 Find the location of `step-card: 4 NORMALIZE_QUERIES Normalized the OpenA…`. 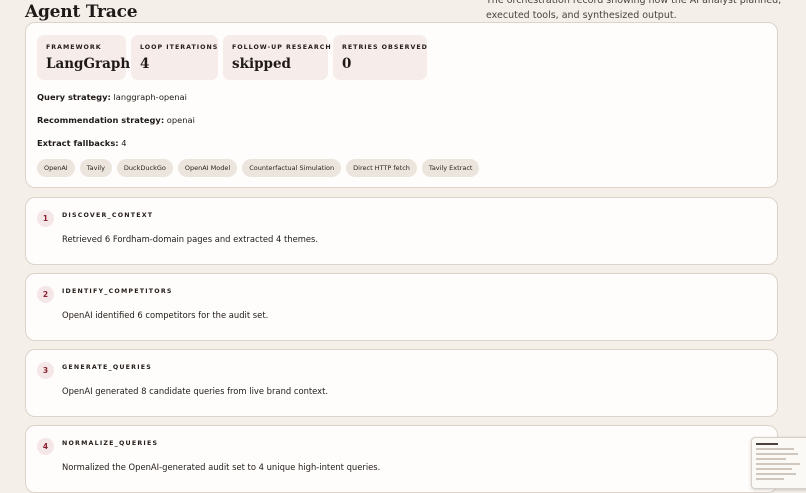

step-card: 4 NORMALIZE_QUERIES Normalized the OpenA… is located at coordinates (401, 459).